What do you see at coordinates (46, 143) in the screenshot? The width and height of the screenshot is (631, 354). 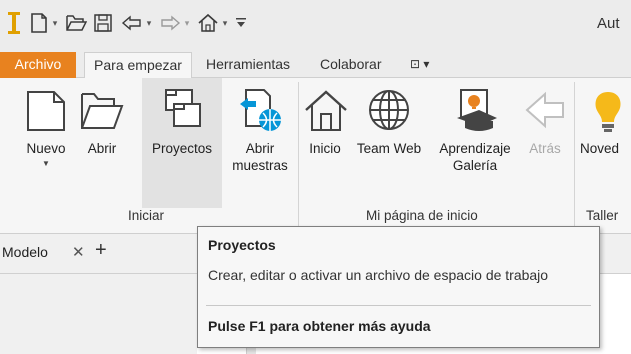 I see `new-button: Nuevo ▼` at bounding box center [46, 143].